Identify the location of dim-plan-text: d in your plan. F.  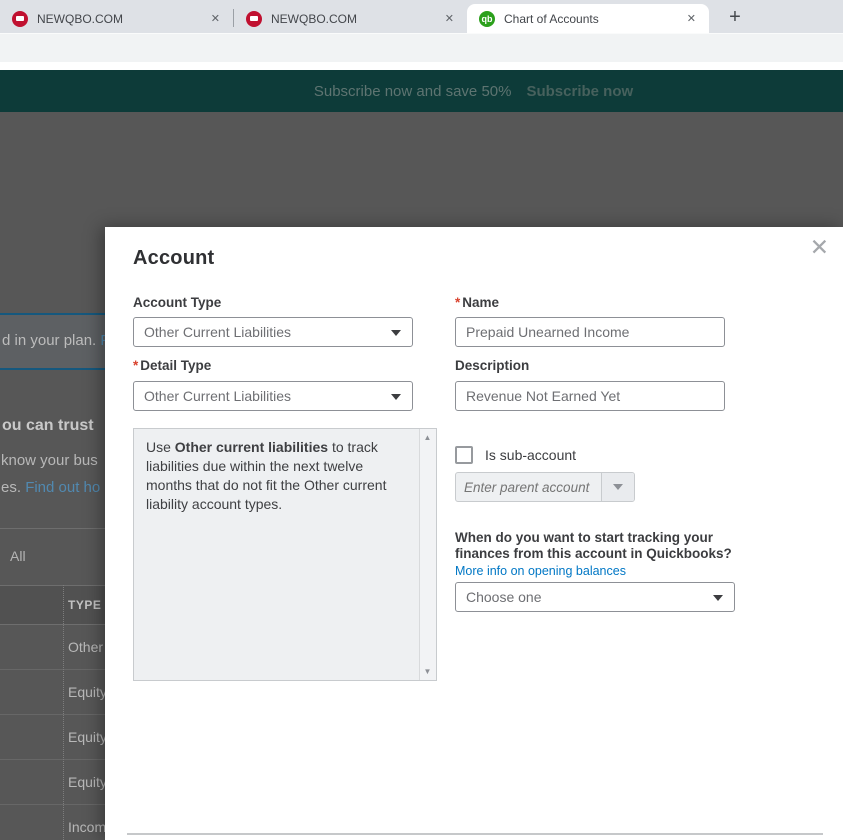
(56, 340).